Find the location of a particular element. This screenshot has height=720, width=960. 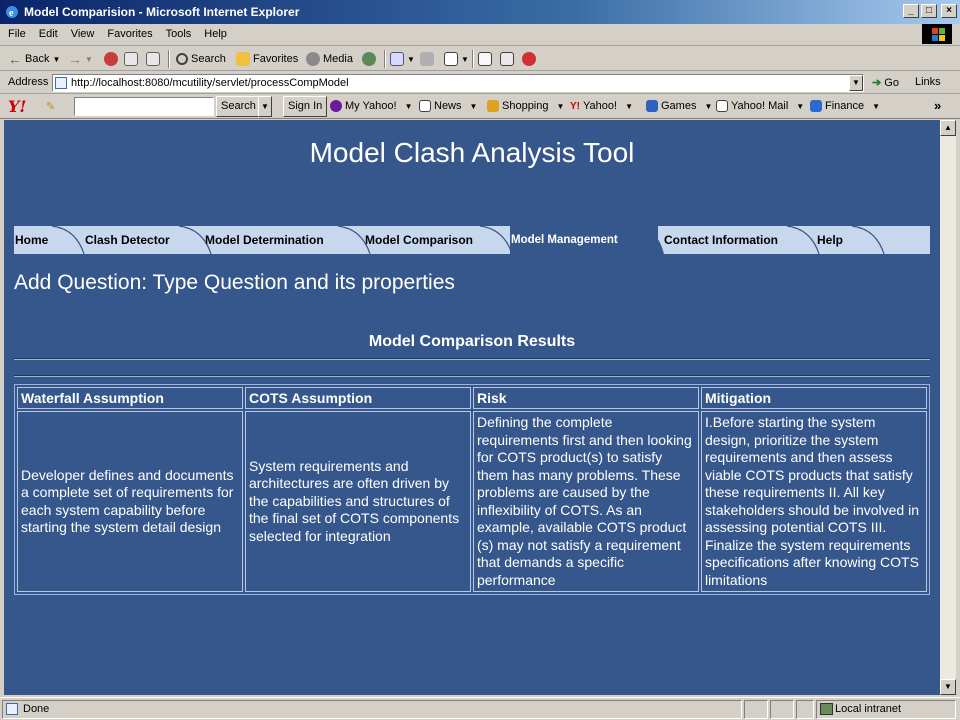

maximize-button: □ is located at coordinates (929, 11).